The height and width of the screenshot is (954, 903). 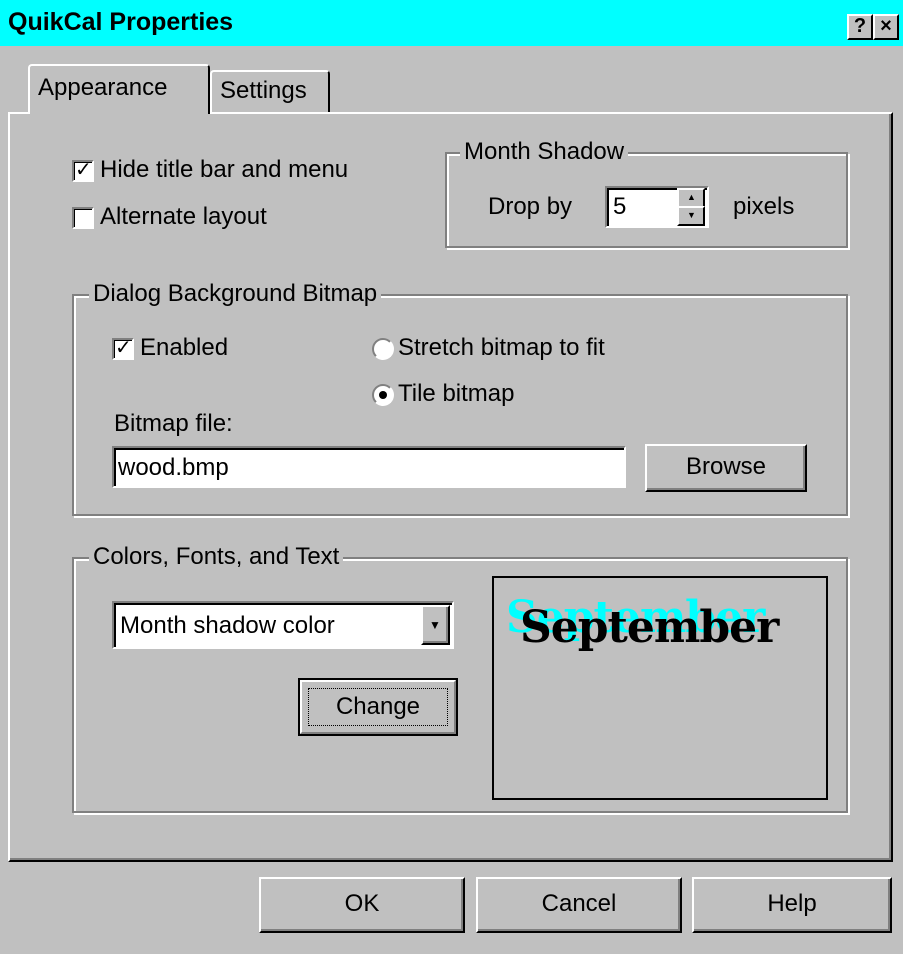 I want to click on alternate-layout-checkbox: Alternate layout, so click(x=192, y=218).